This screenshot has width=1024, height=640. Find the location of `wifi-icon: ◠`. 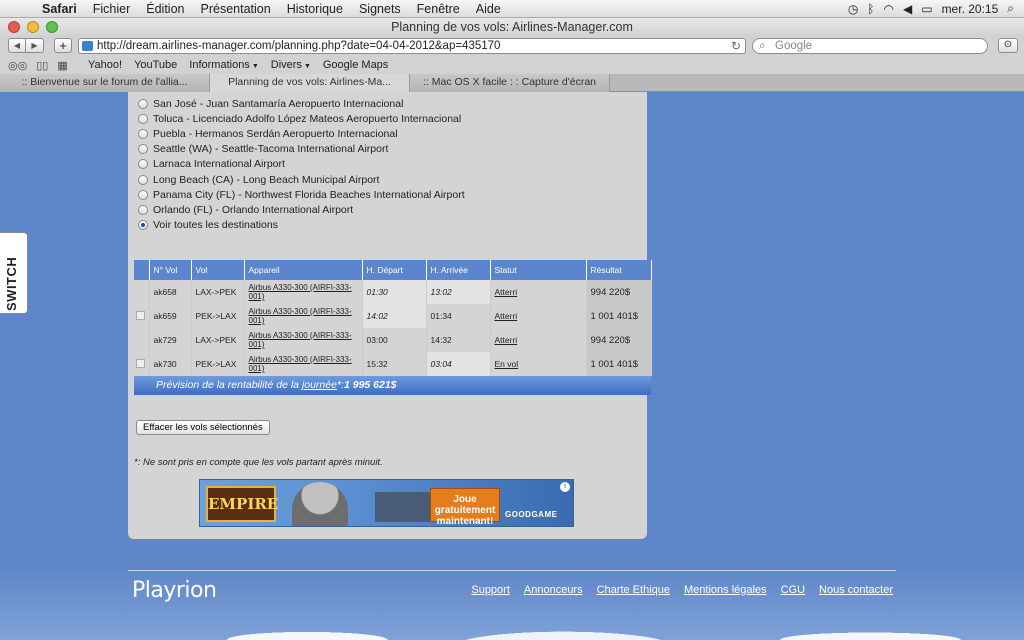

wifi-icon: ◠ is located at coordinates (889, 9).